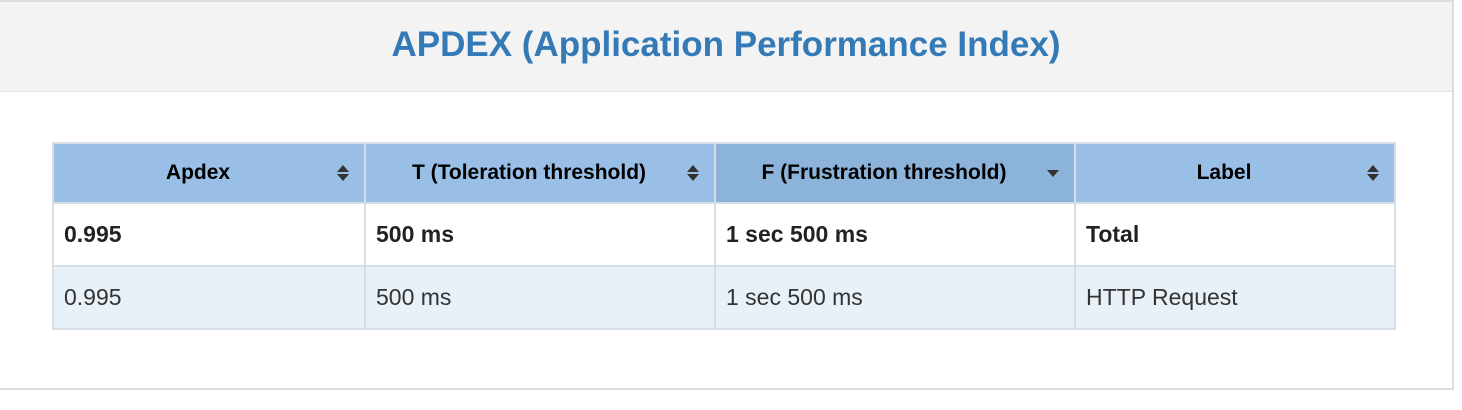  Describe the element at coordinates (1053, 173) in the screenshot. I see `sort-desc-icon` at that location.